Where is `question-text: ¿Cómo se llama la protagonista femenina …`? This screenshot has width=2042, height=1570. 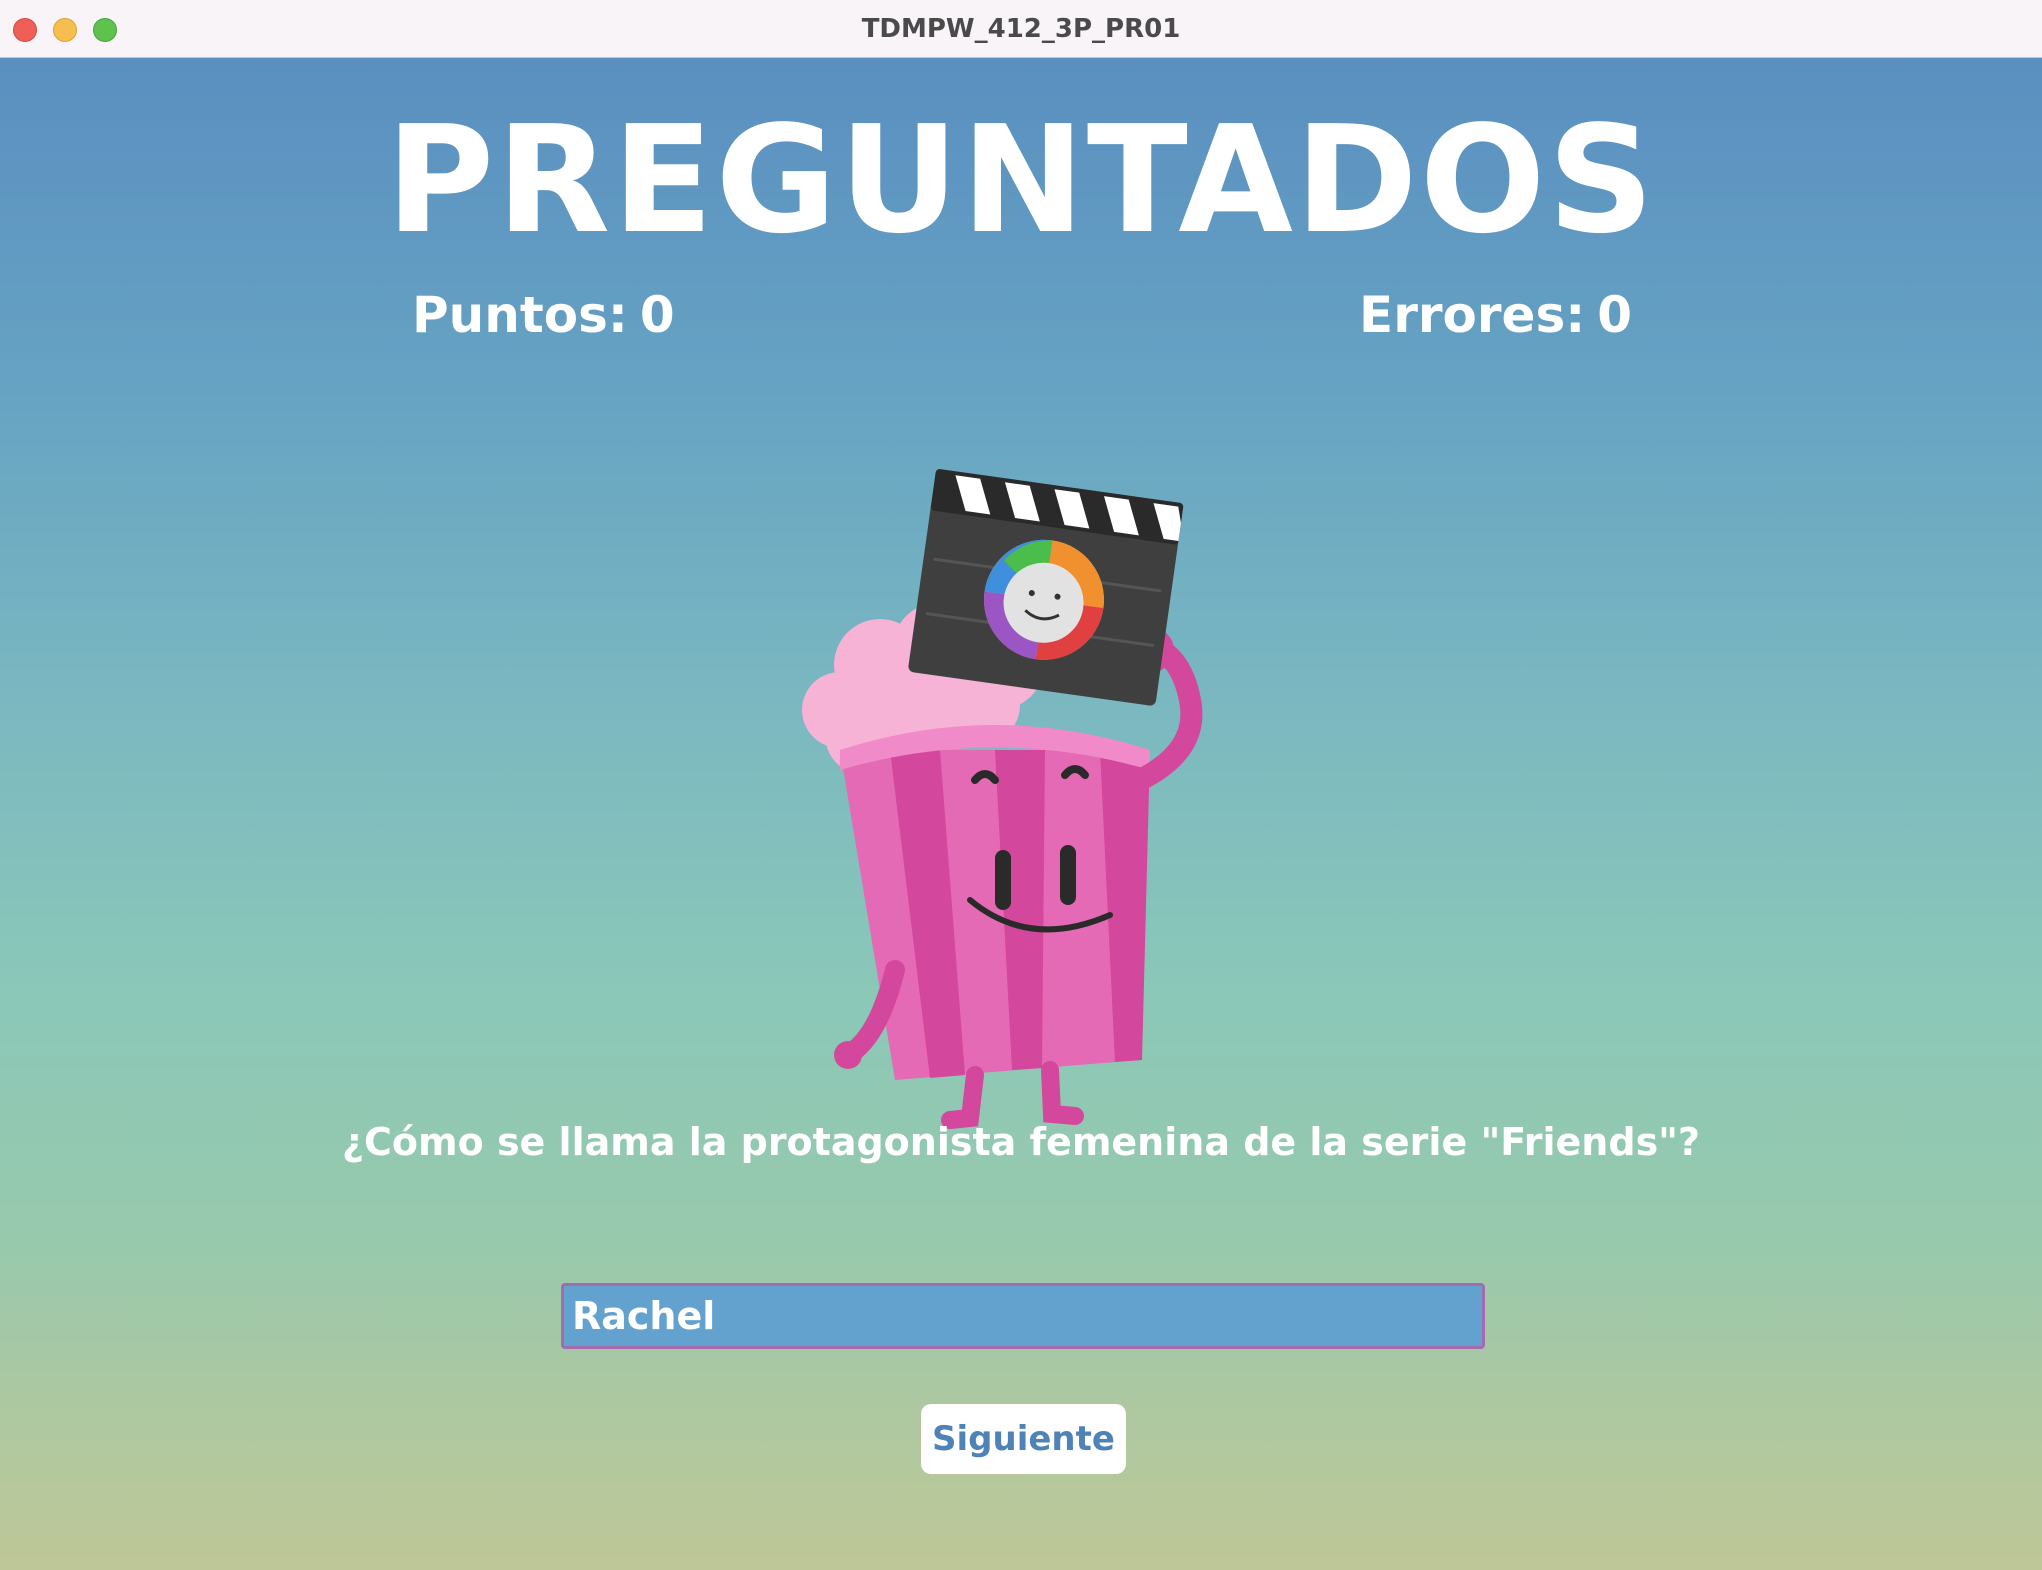 question-text: ¿Cómo se llama la protagonista femenina … is located at coordinates (1021, 1142).